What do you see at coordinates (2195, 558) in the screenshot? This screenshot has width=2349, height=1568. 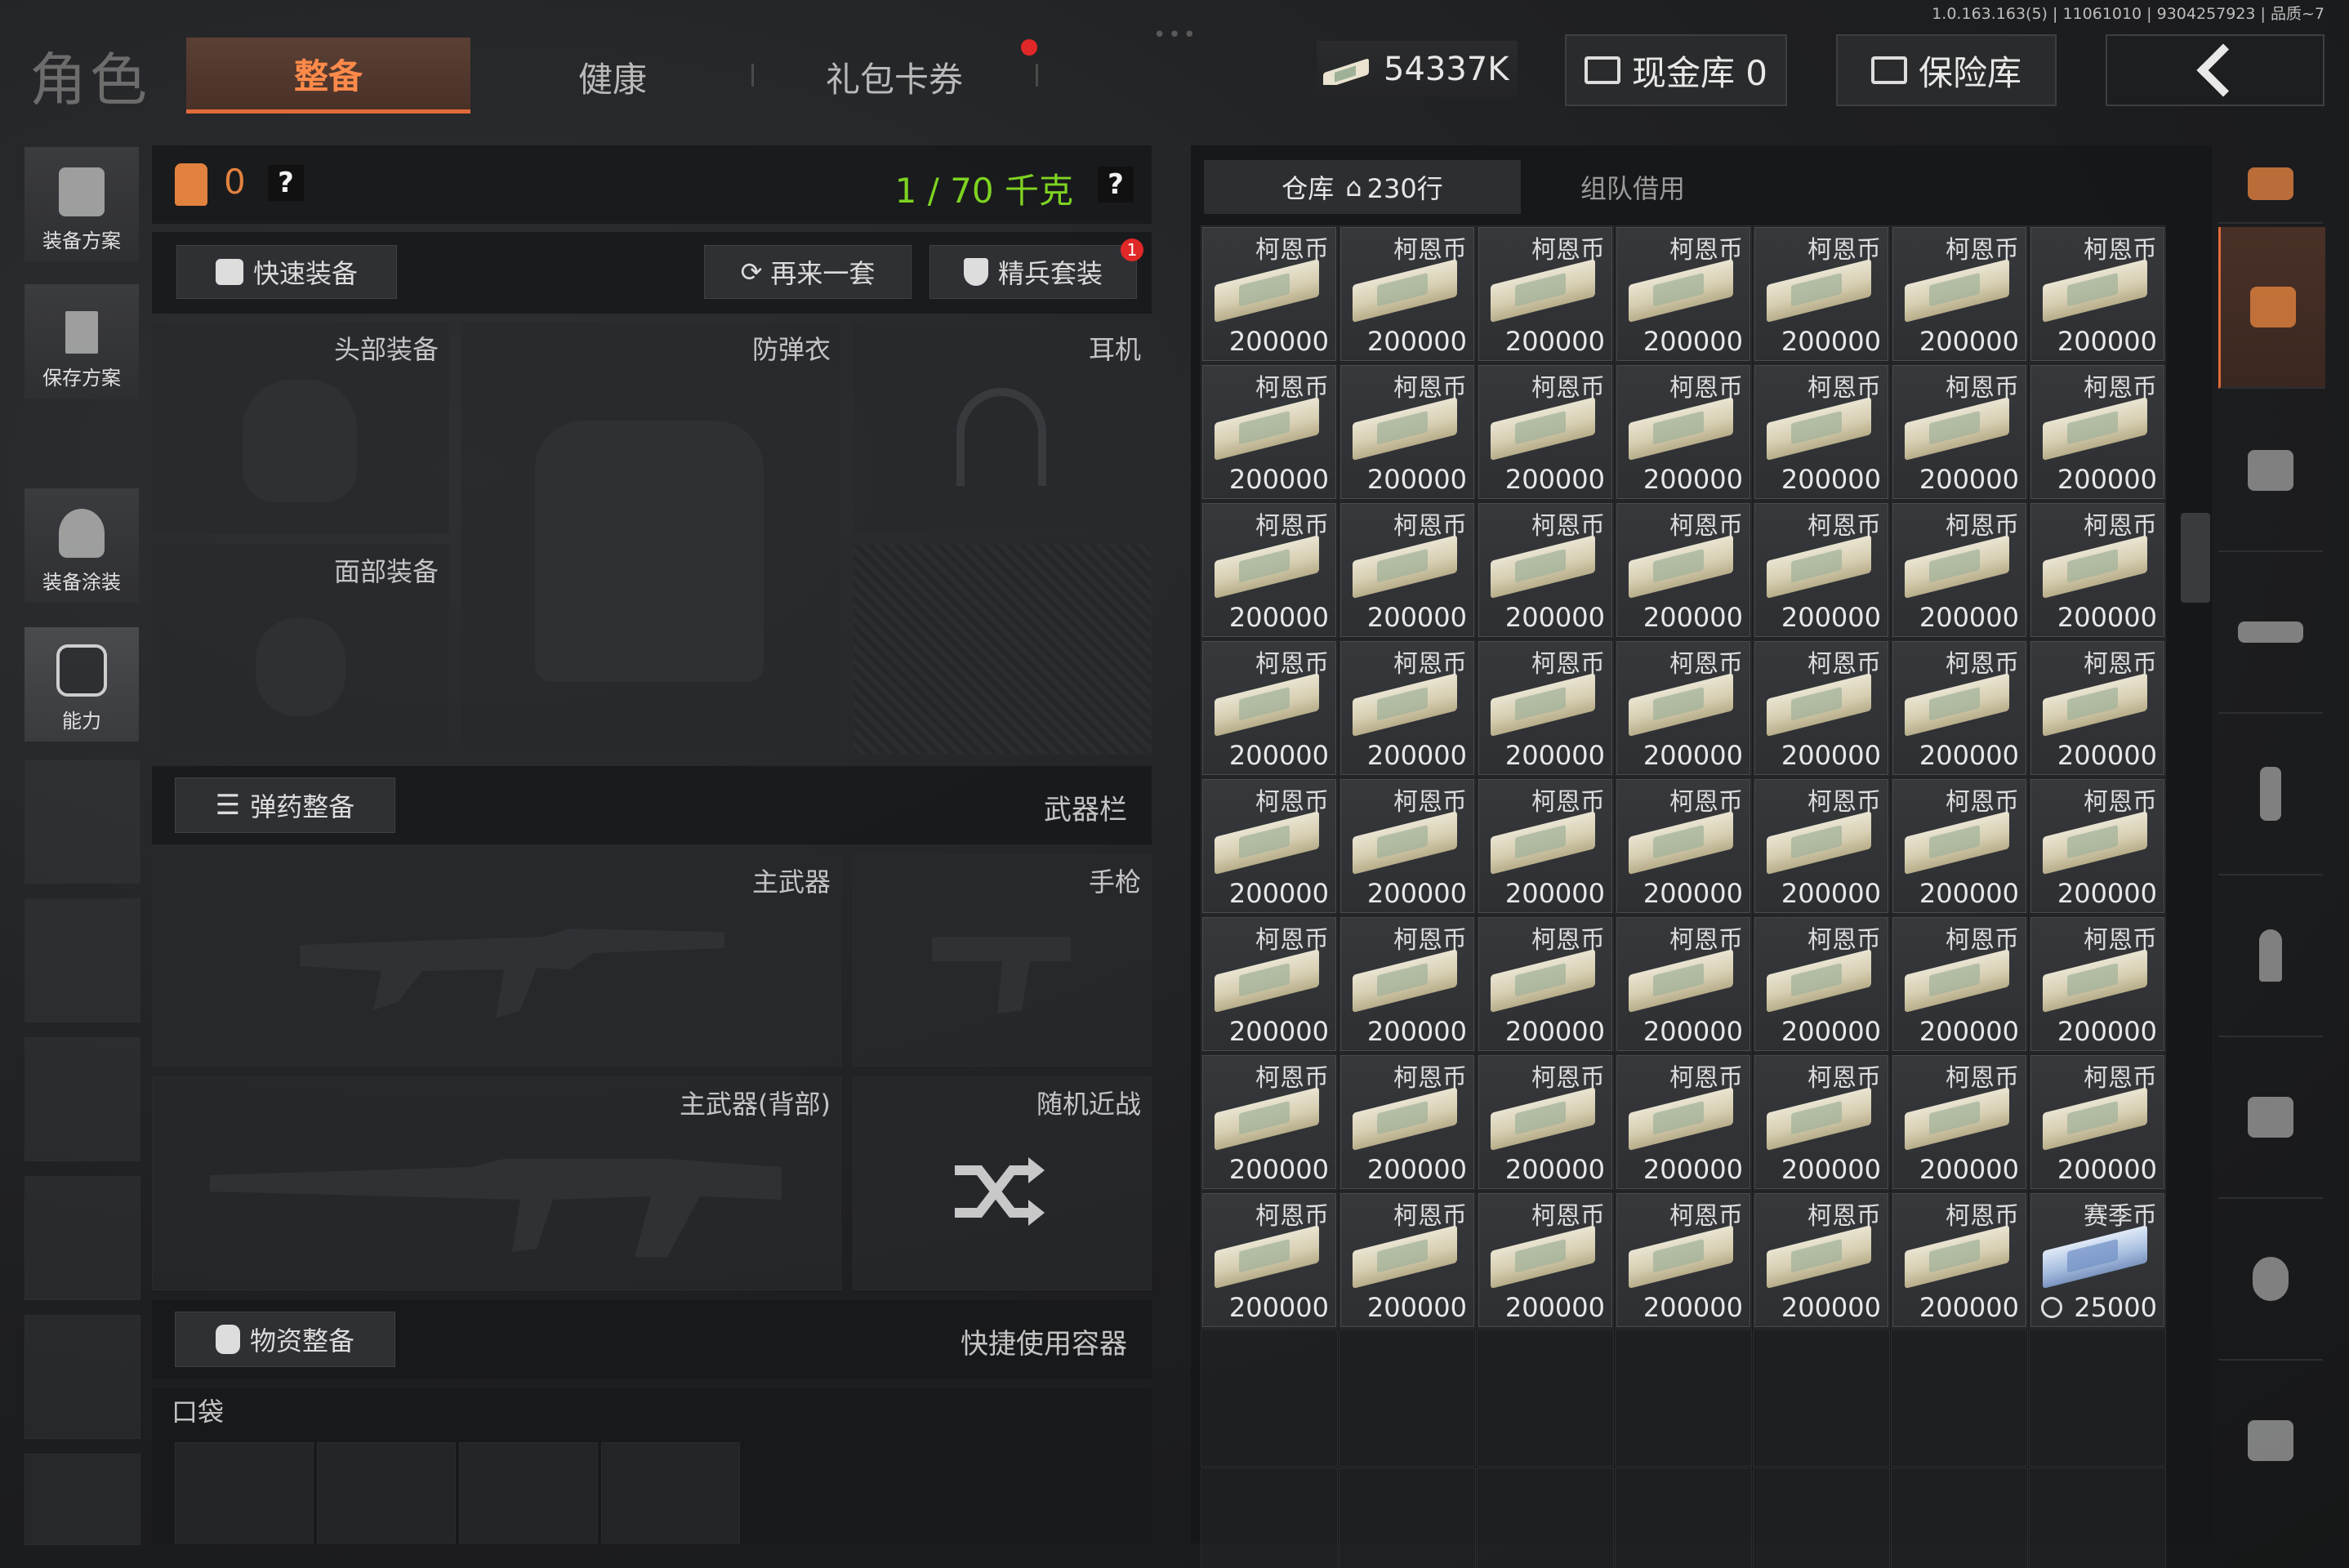 I see `warehouse-scrollbar` at bounding box center [2195, 558].